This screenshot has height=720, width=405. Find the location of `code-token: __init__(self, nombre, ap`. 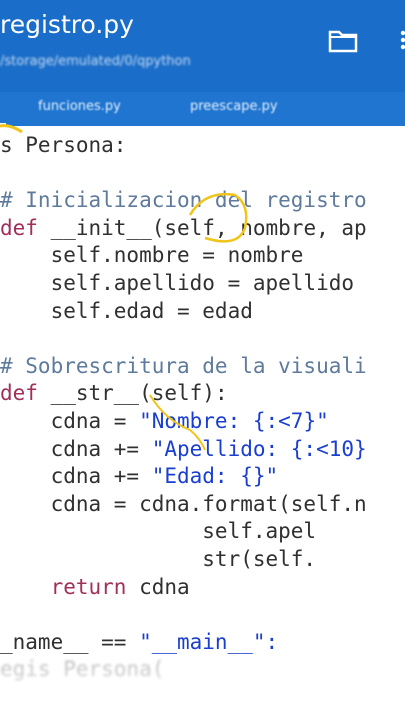

code-token: __init__(self, nombre, ap is located at coordinates (208, 227).